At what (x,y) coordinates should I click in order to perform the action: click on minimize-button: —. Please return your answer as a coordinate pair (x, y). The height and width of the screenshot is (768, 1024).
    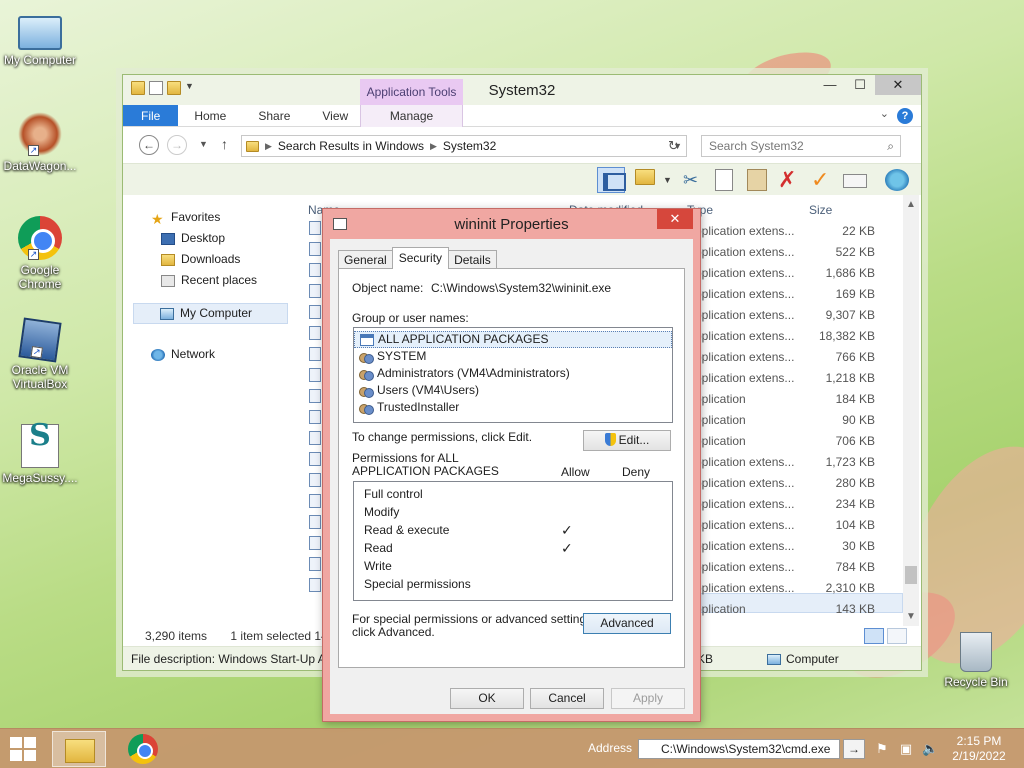
    Looking at the image, I should click on (830, 85).